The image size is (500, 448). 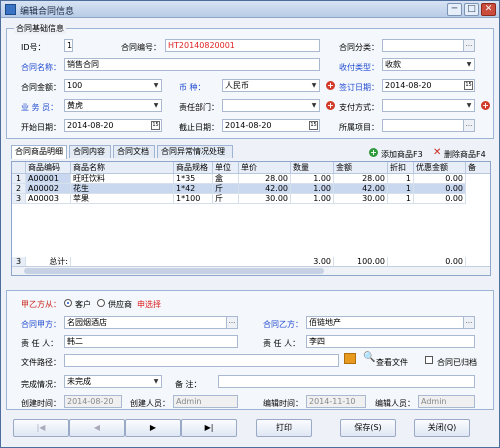 What do you see at coordinates (193, 189) in the screenshot?
I see `cell-spec: 1*42` at bounding box center [193, 189].